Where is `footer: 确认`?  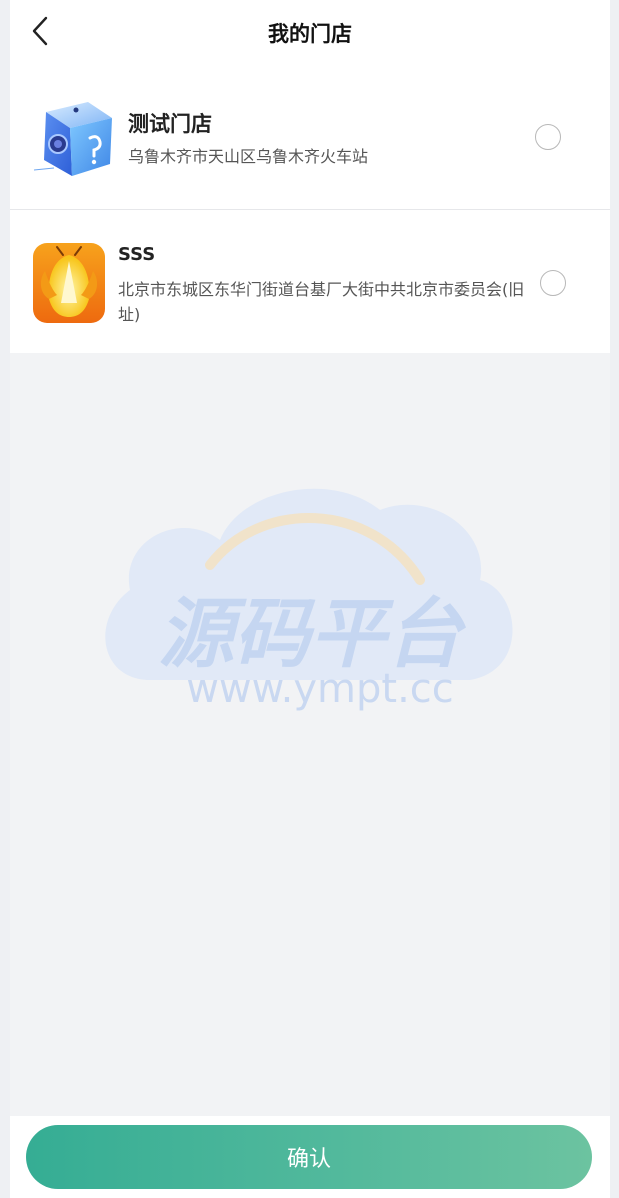 footer: 确认 is located at coordinates (310, 1157).